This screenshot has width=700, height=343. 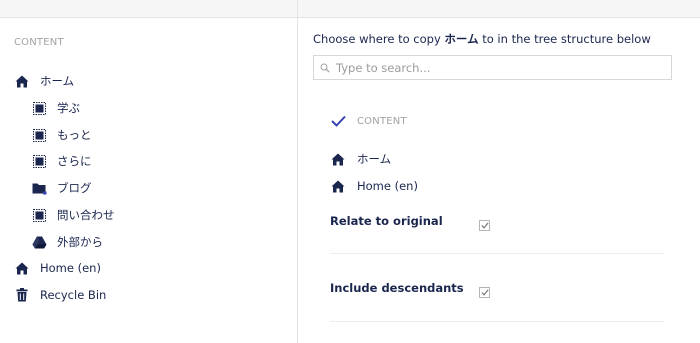 What do you see at coordinates (55, 108) in the screenshot?
I see `tree-item-manabu: 学ぶ` at bounding box center [55, 108].